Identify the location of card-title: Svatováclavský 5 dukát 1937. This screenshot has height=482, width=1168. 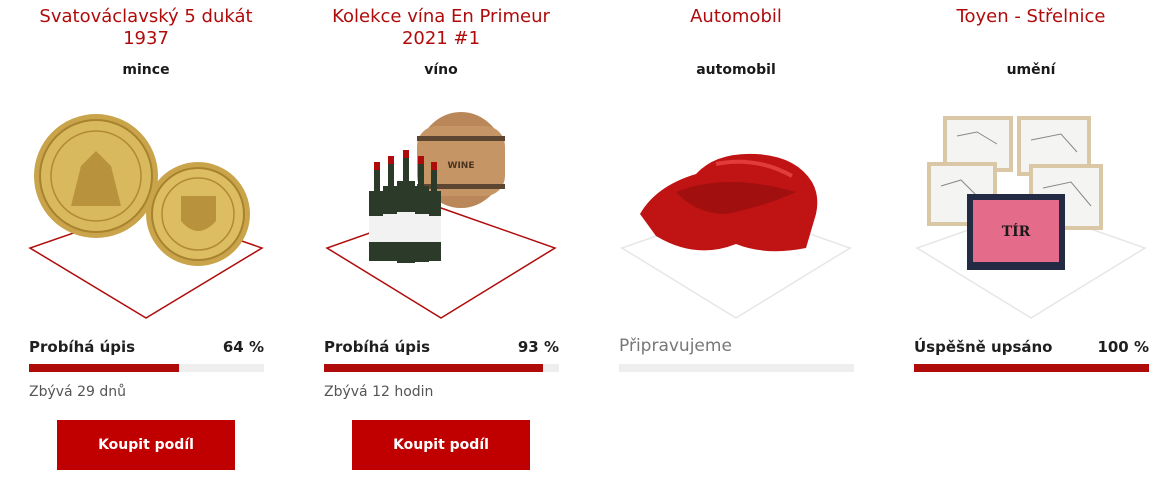
(146, 28).